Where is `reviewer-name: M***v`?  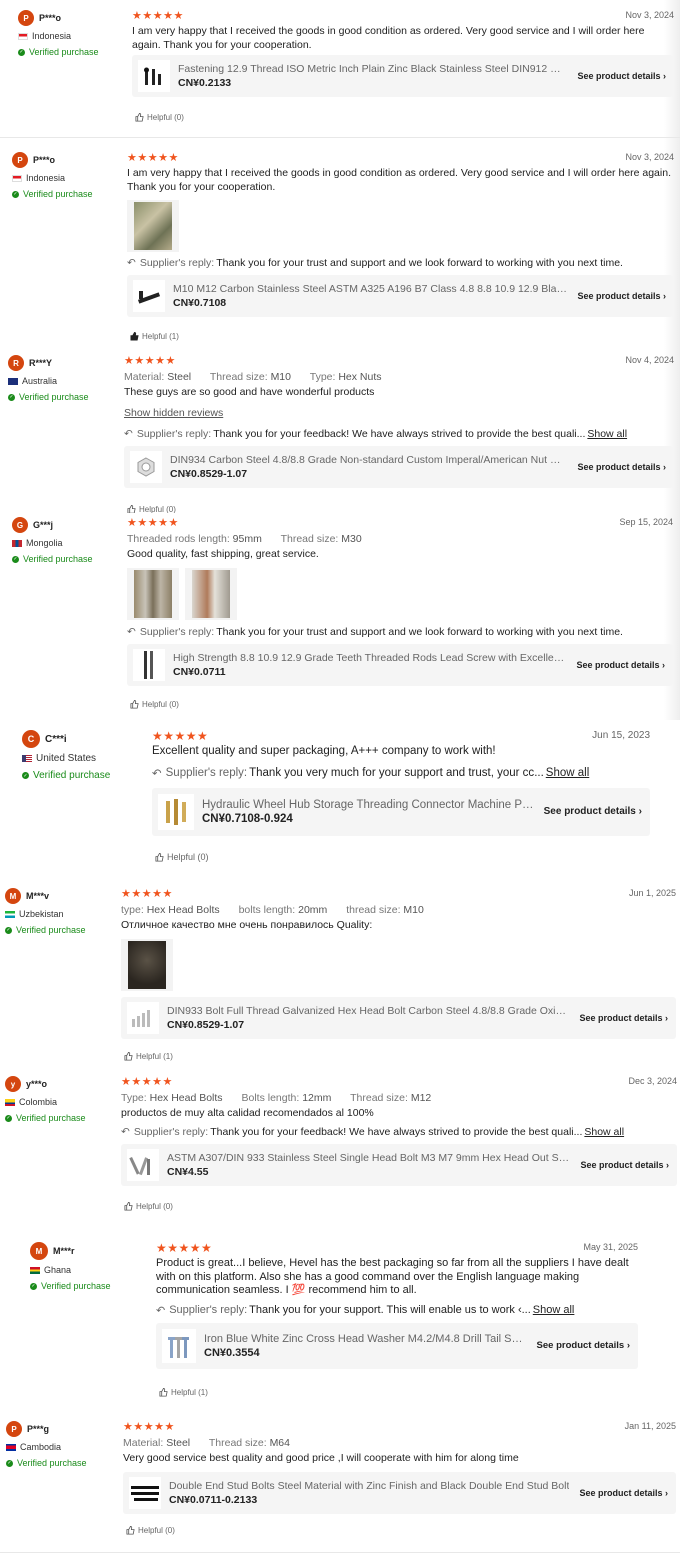
reviewer-name: M***v is located at coordinates (38, 896).